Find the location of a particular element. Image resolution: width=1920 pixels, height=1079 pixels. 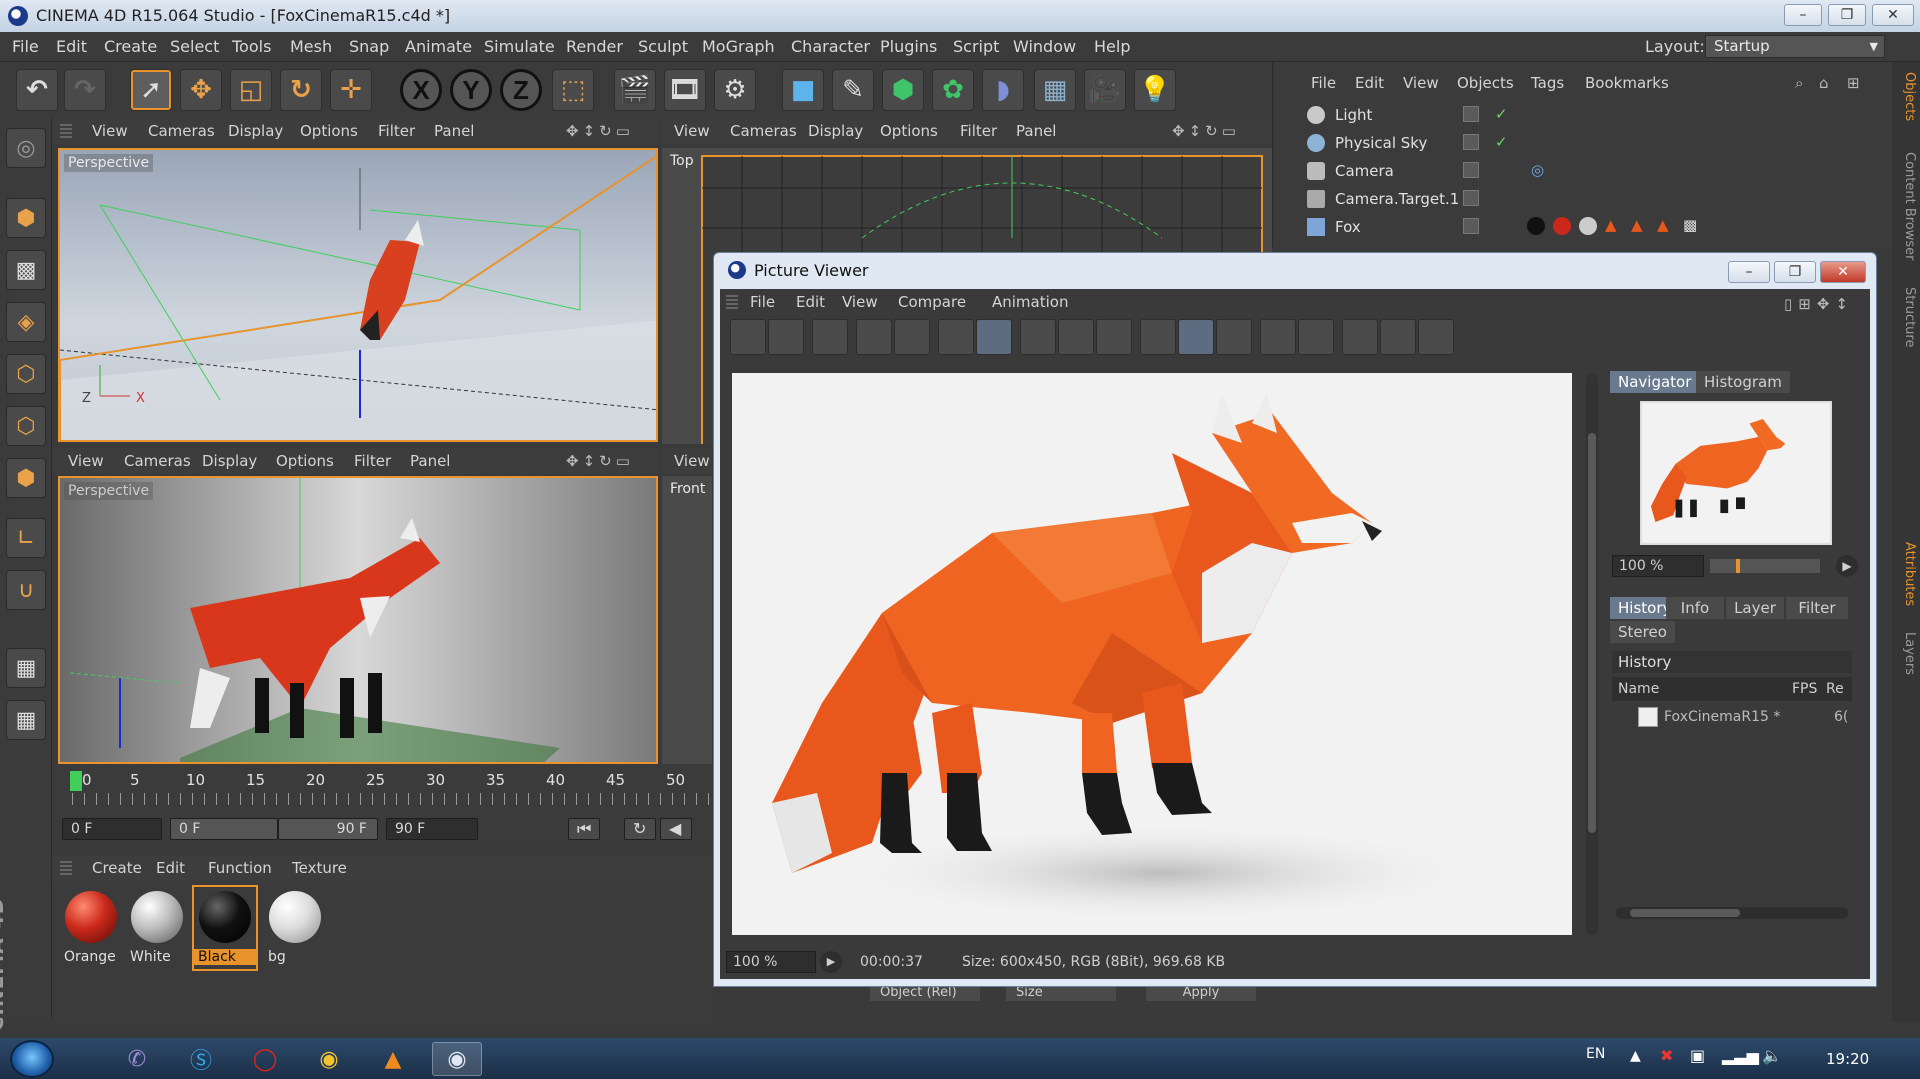

material-orange: Orange is located at coordinates (91, 928).